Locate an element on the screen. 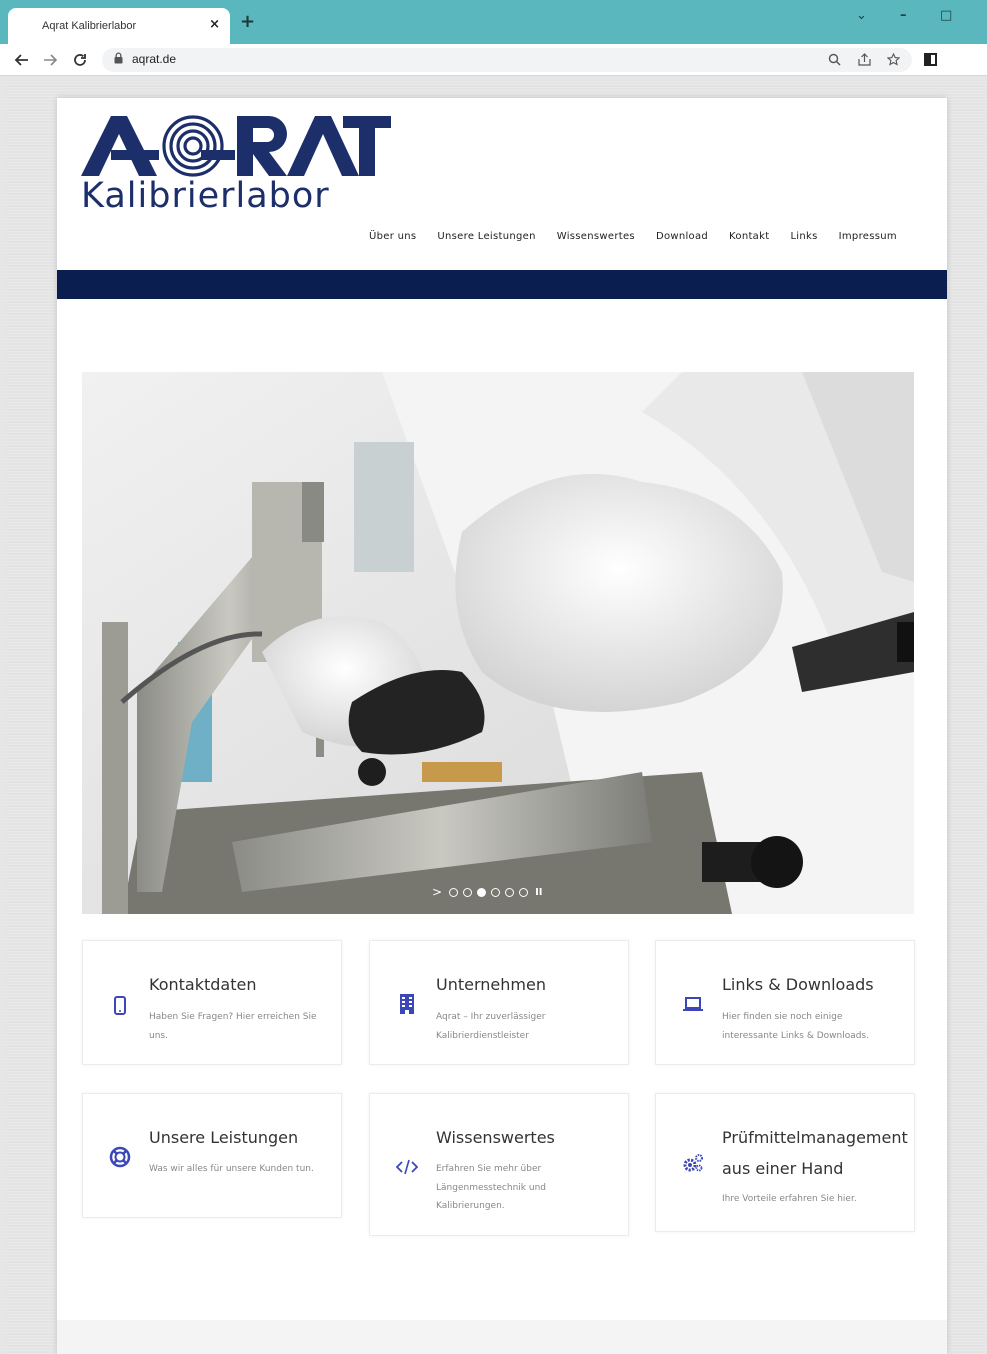 The width and height of the screenshot is (987, 1354). logo-graphic is located at coordinates (236, 146).